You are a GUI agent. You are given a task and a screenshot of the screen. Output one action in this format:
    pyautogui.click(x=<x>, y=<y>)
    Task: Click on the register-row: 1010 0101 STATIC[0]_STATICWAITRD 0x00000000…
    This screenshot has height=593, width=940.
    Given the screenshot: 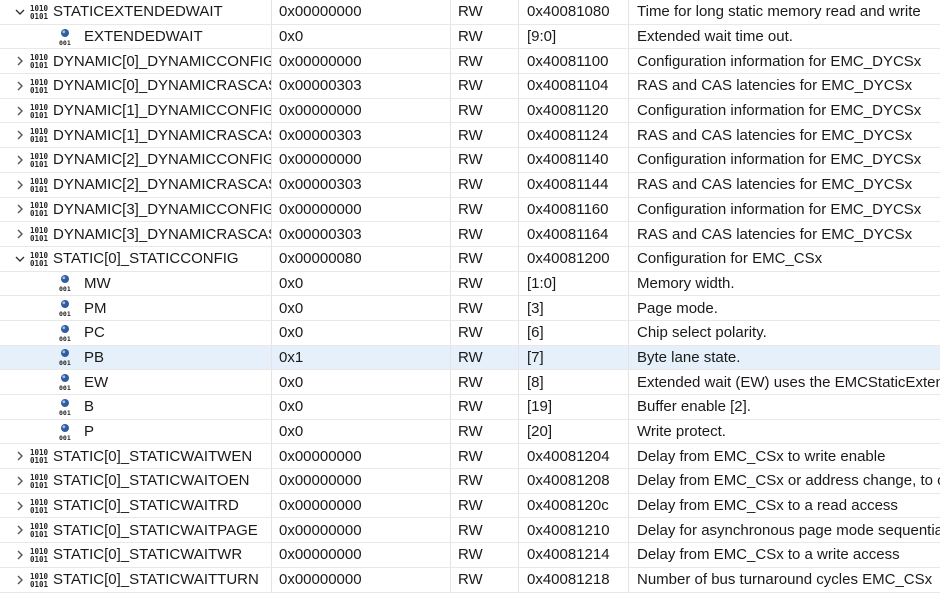 What is the action you would take?
    pyautogui.click(x=470, y=506)
    